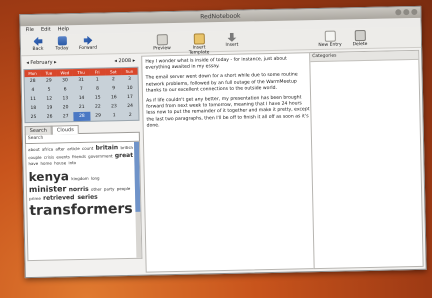 The width and height of the screenshot is (432, 298). I want to click on calendar-day: 3, so click(129, 79).